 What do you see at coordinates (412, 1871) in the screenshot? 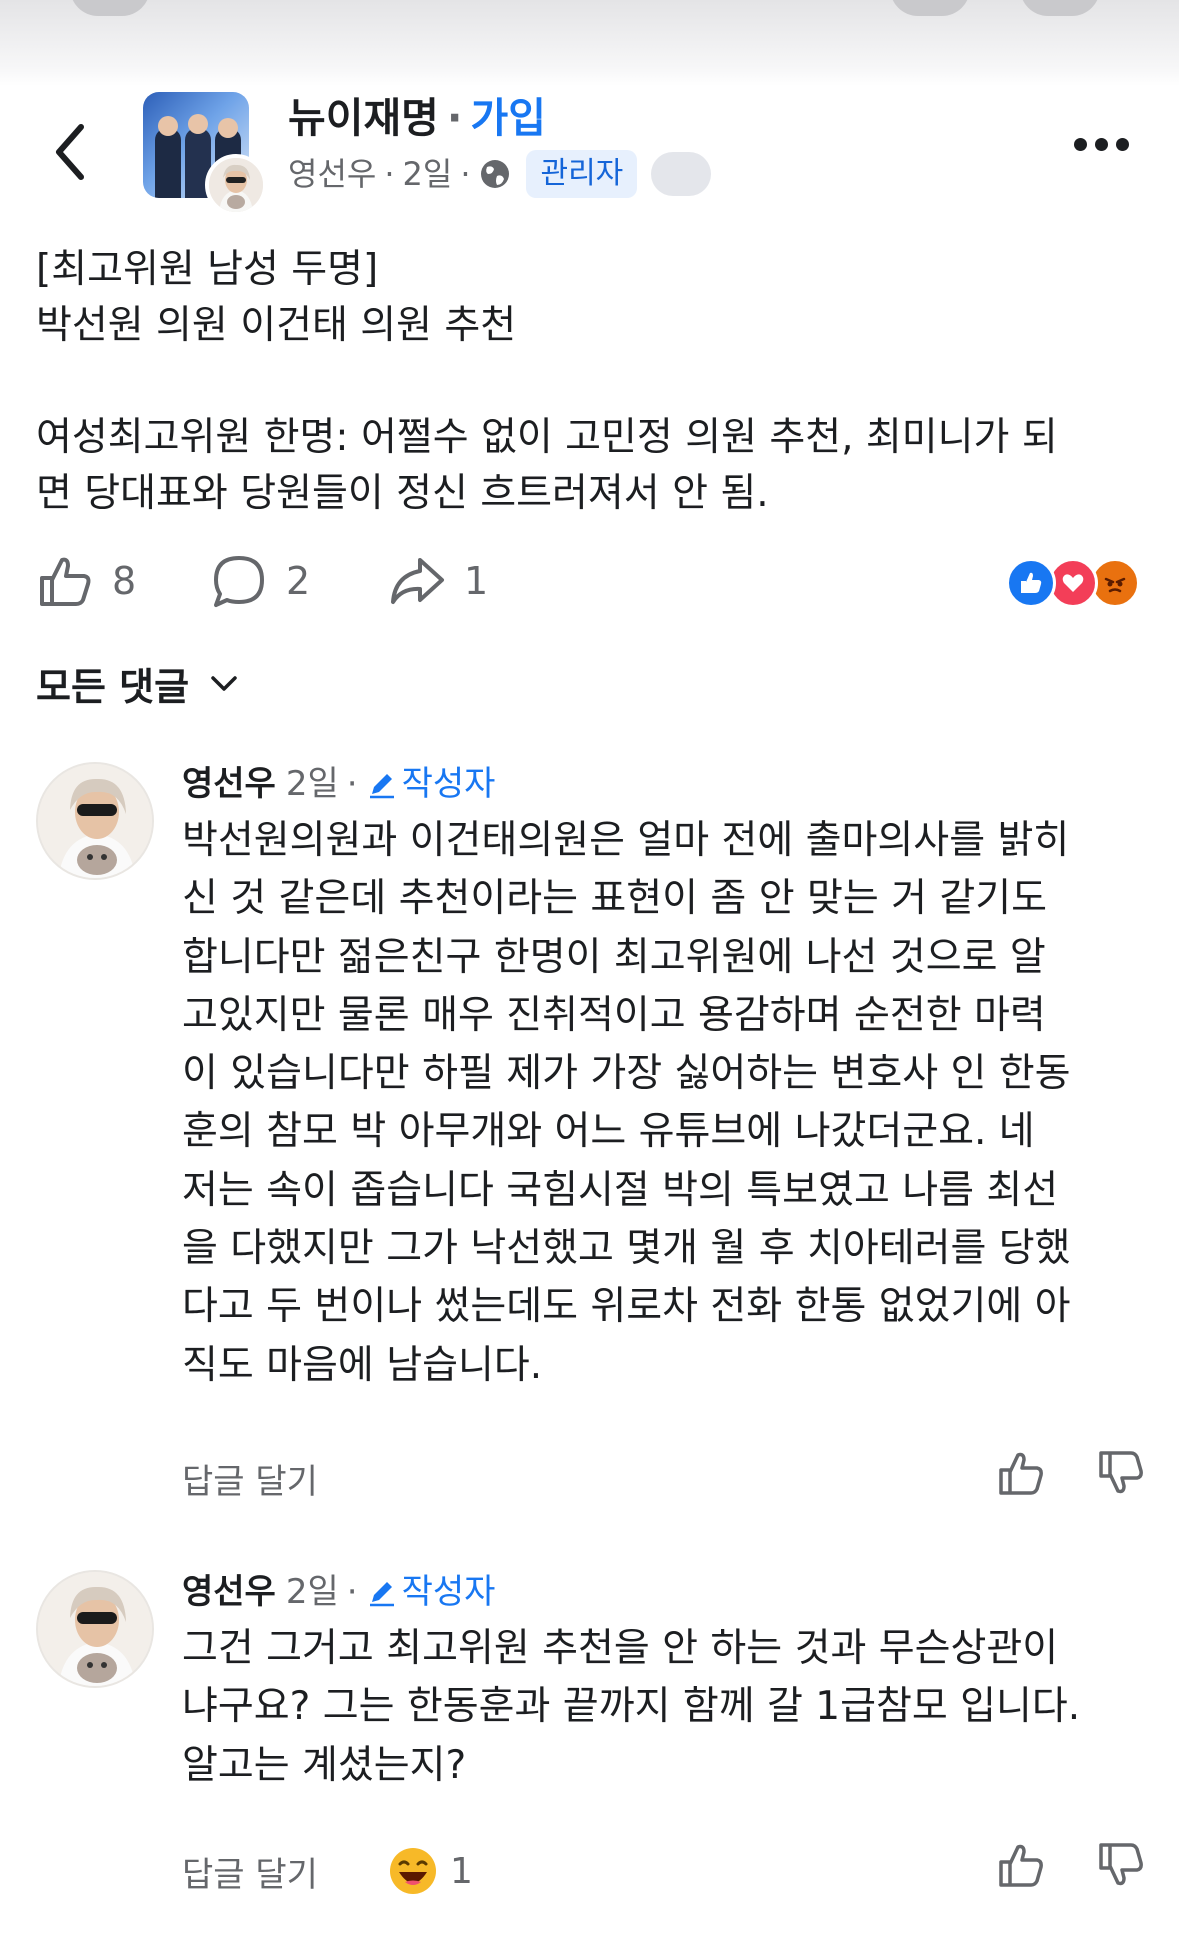
I see `laughing-emoji-icon` at bounding box center [412, 1871].